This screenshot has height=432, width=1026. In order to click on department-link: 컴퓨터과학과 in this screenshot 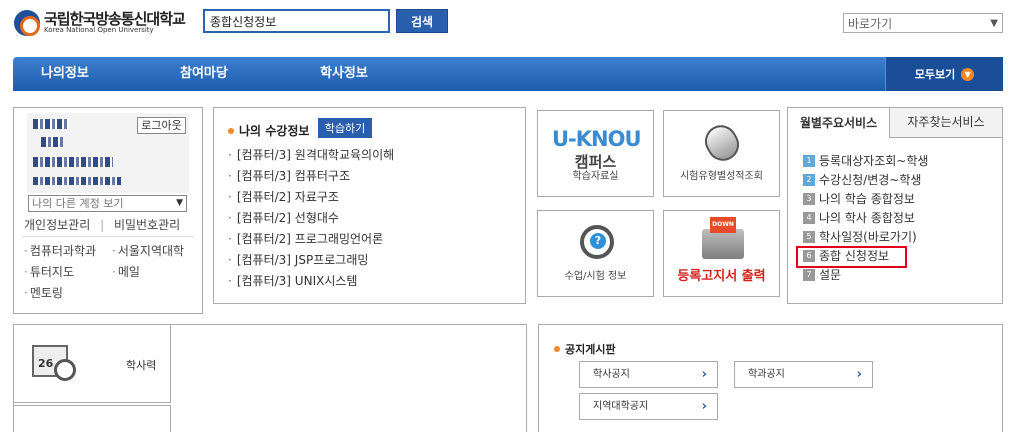, I will do `click(60, 250)`.